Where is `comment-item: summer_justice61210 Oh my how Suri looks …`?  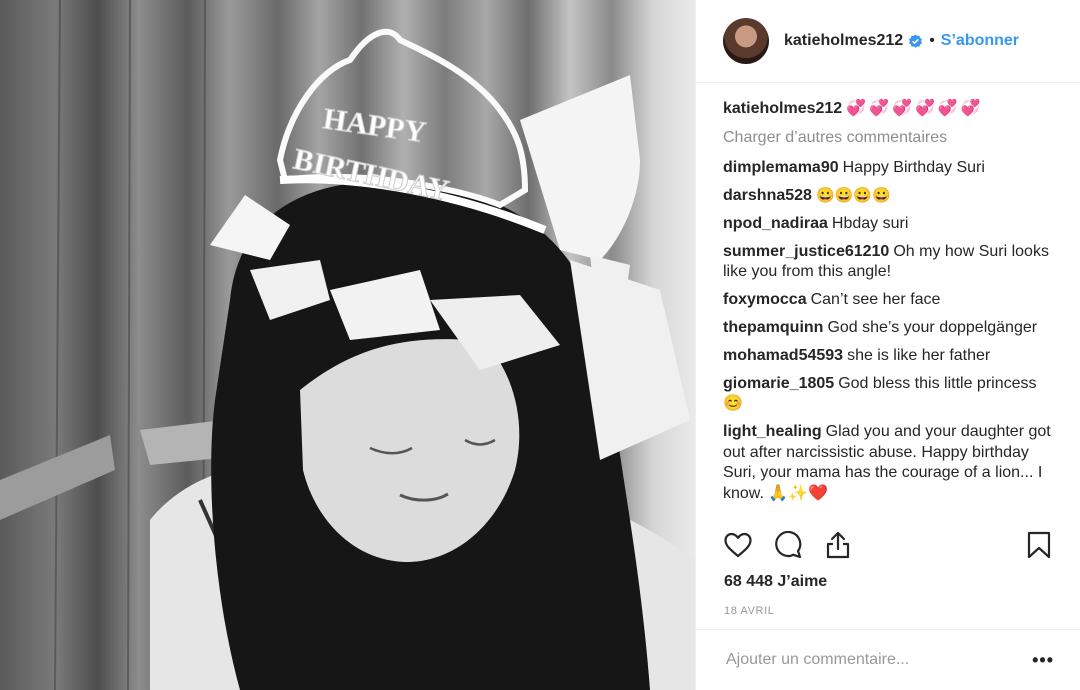 comment-item: summer_justice61210 Oh my how Suri looks … is located at coordinates (891, 262).